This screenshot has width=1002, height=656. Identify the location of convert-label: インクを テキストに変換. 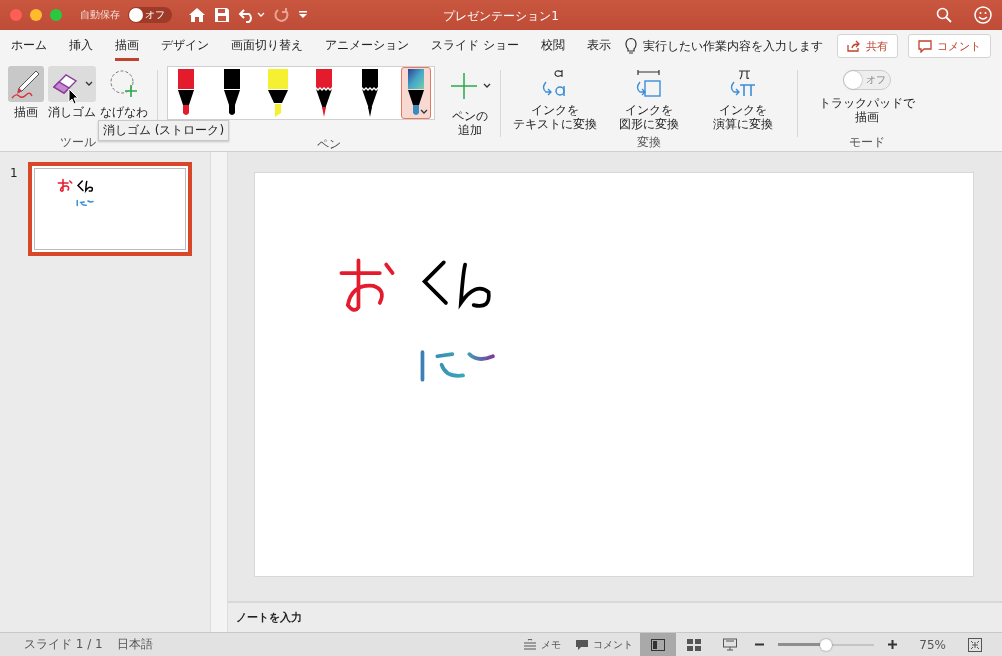
(555, 117).